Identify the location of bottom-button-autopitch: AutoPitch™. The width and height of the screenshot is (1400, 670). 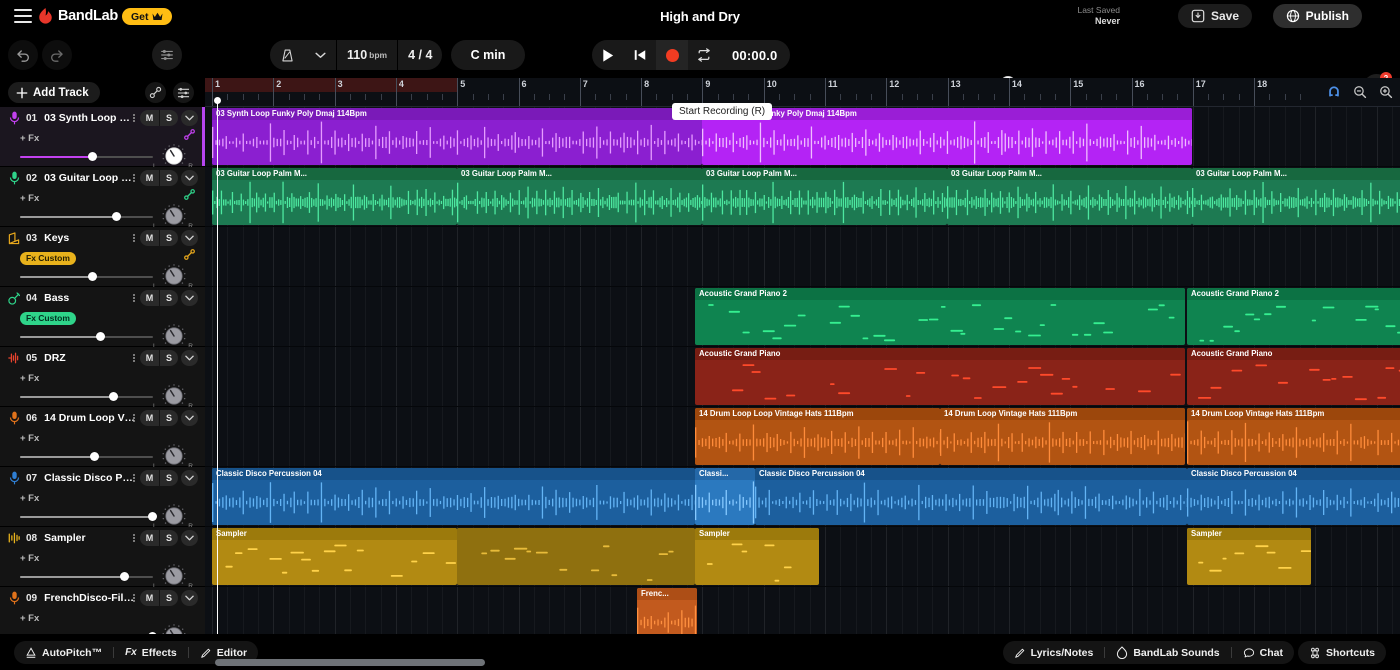
(63, 652).